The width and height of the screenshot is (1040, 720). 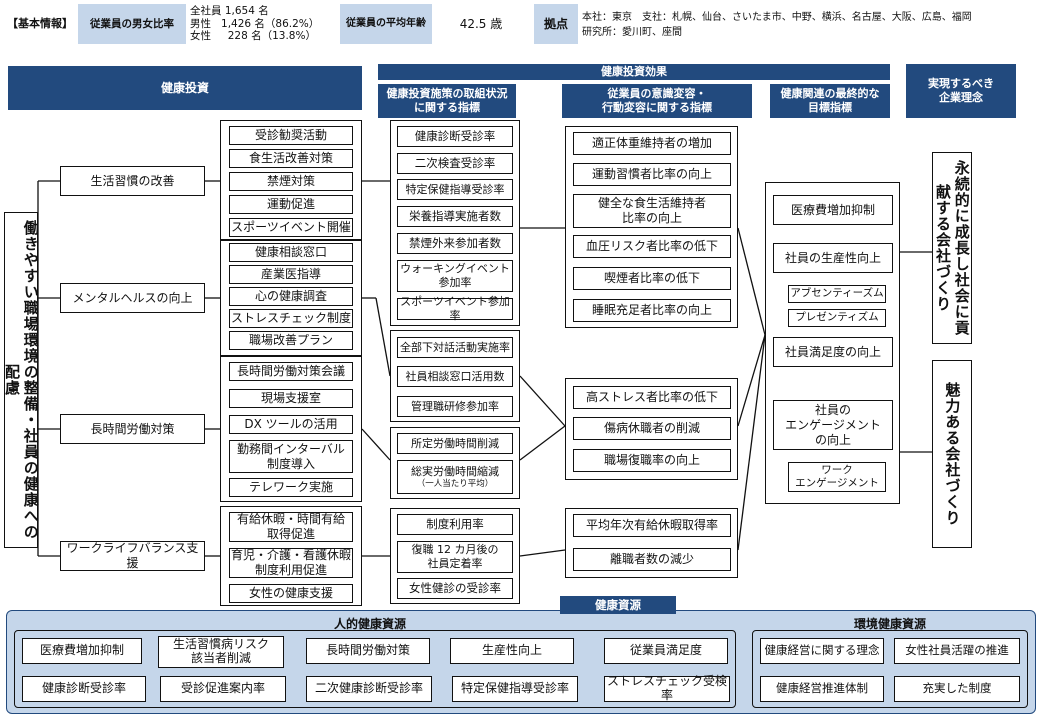 I want to click on awareness-item: 職場復職率の向上, so click(x=652, y=460).